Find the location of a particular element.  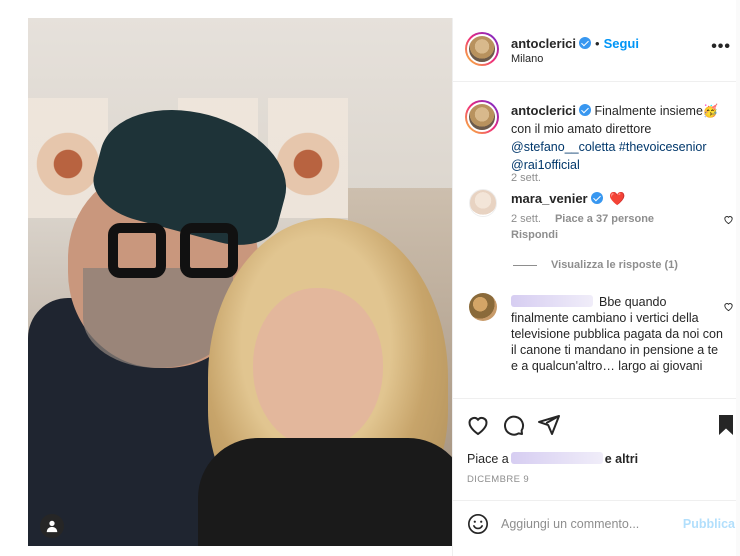

likes-prefix: Piace a is located at coordinates (488, 459).